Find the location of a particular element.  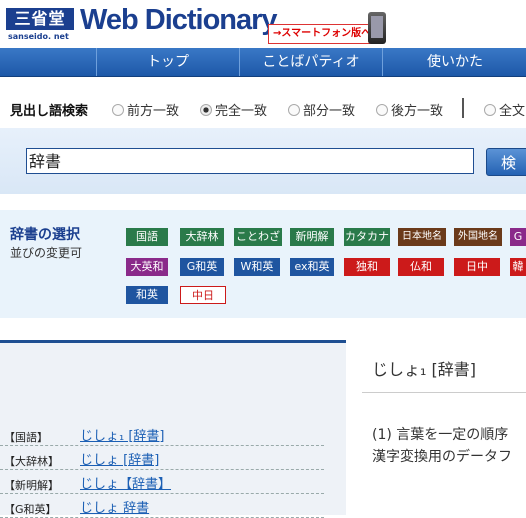

nav-usage: 使いかた is located at coordinates (454, 62).